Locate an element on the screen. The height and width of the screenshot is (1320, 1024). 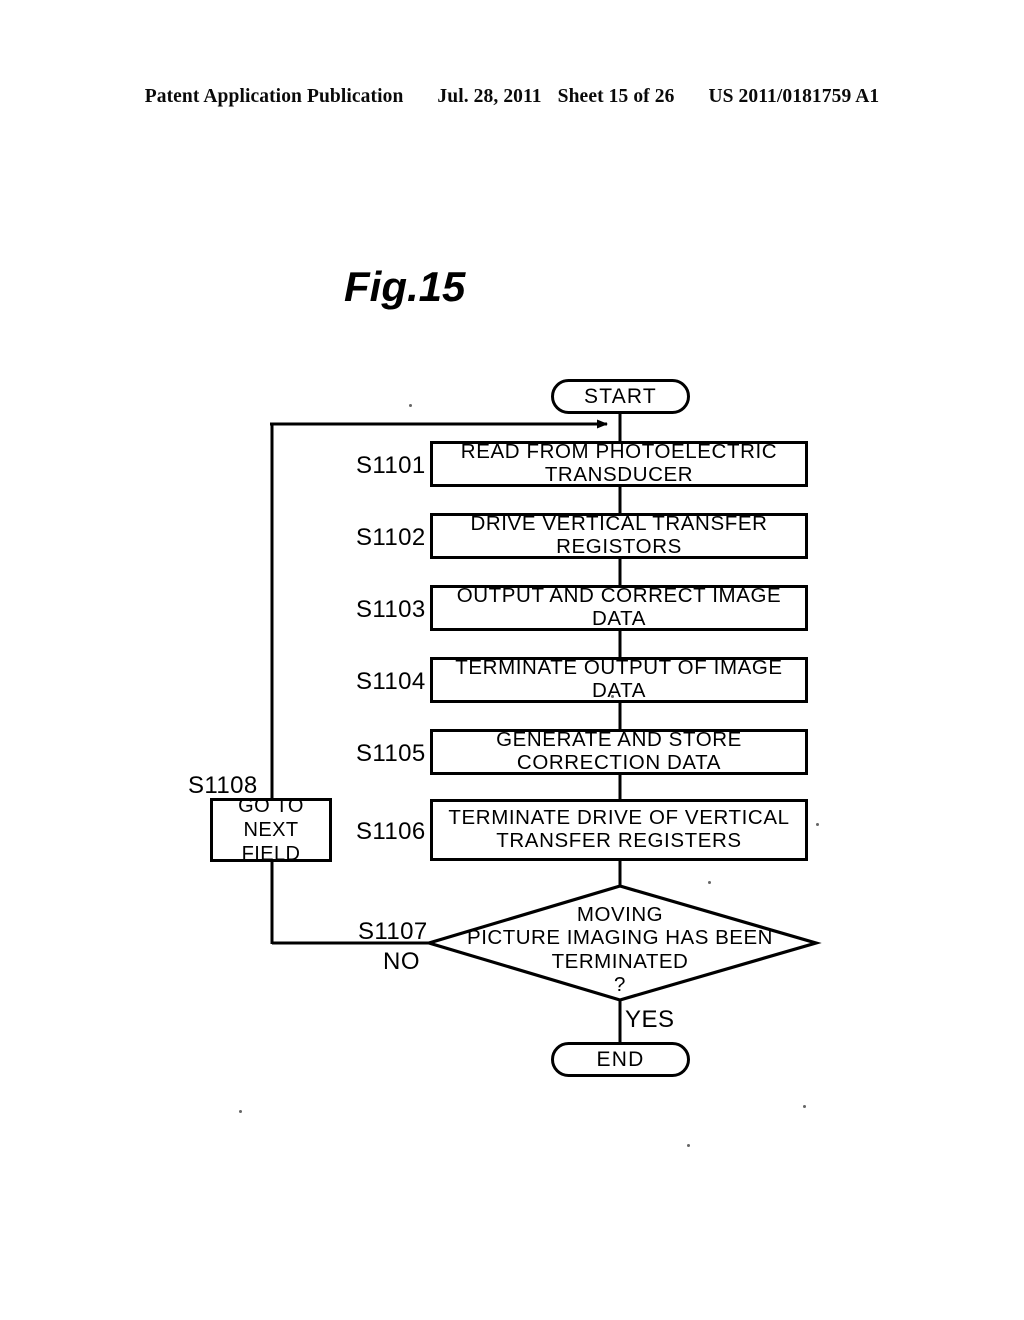
process-box-s1102: DRIVE VERTICAL TRANSFER REGISTORS is located at coordinates (619, 535).